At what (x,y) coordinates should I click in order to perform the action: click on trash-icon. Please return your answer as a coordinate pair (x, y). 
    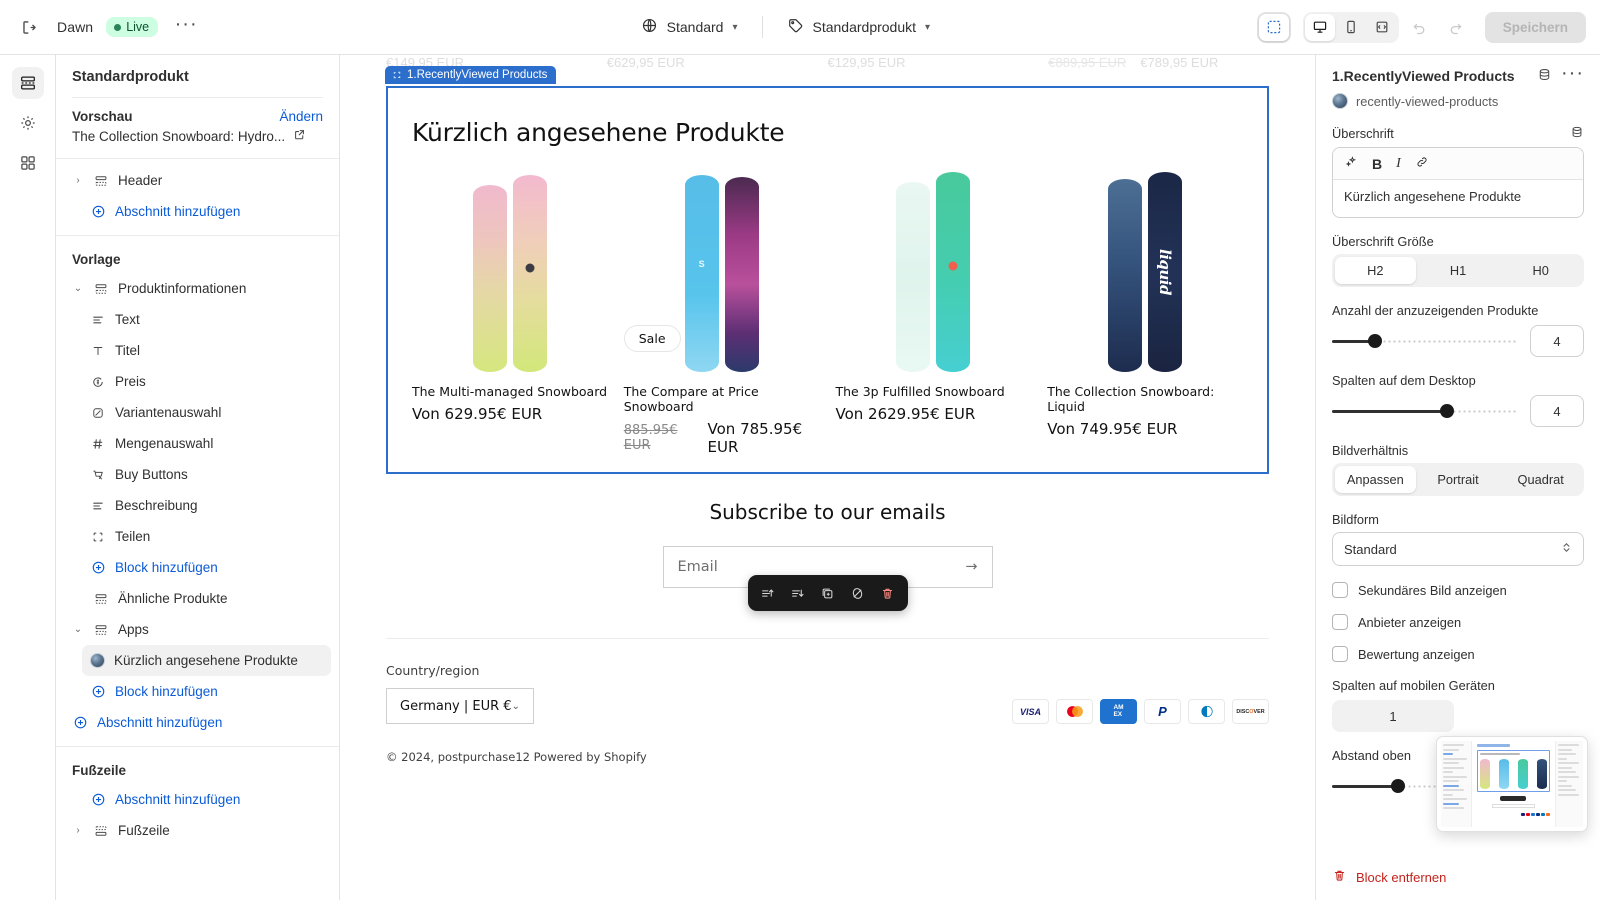
    Looking at the image, I should click on (888, 593).